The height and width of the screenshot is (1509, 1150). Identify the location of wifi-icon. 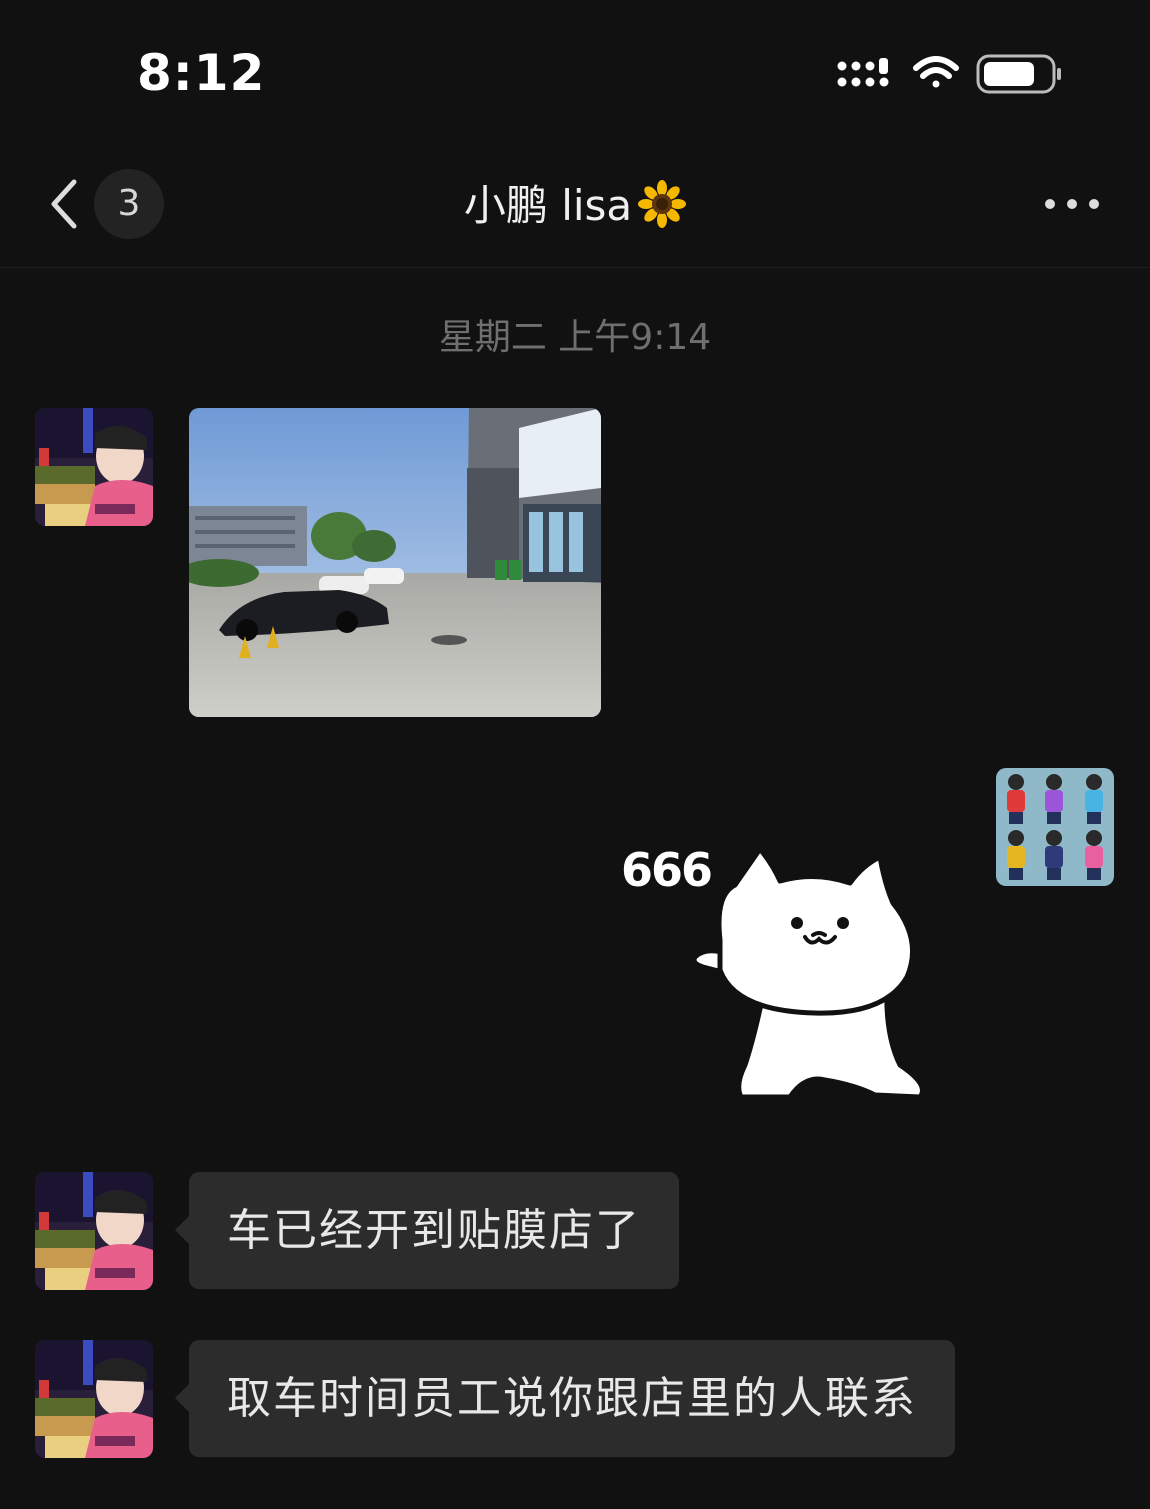
(936, 72).